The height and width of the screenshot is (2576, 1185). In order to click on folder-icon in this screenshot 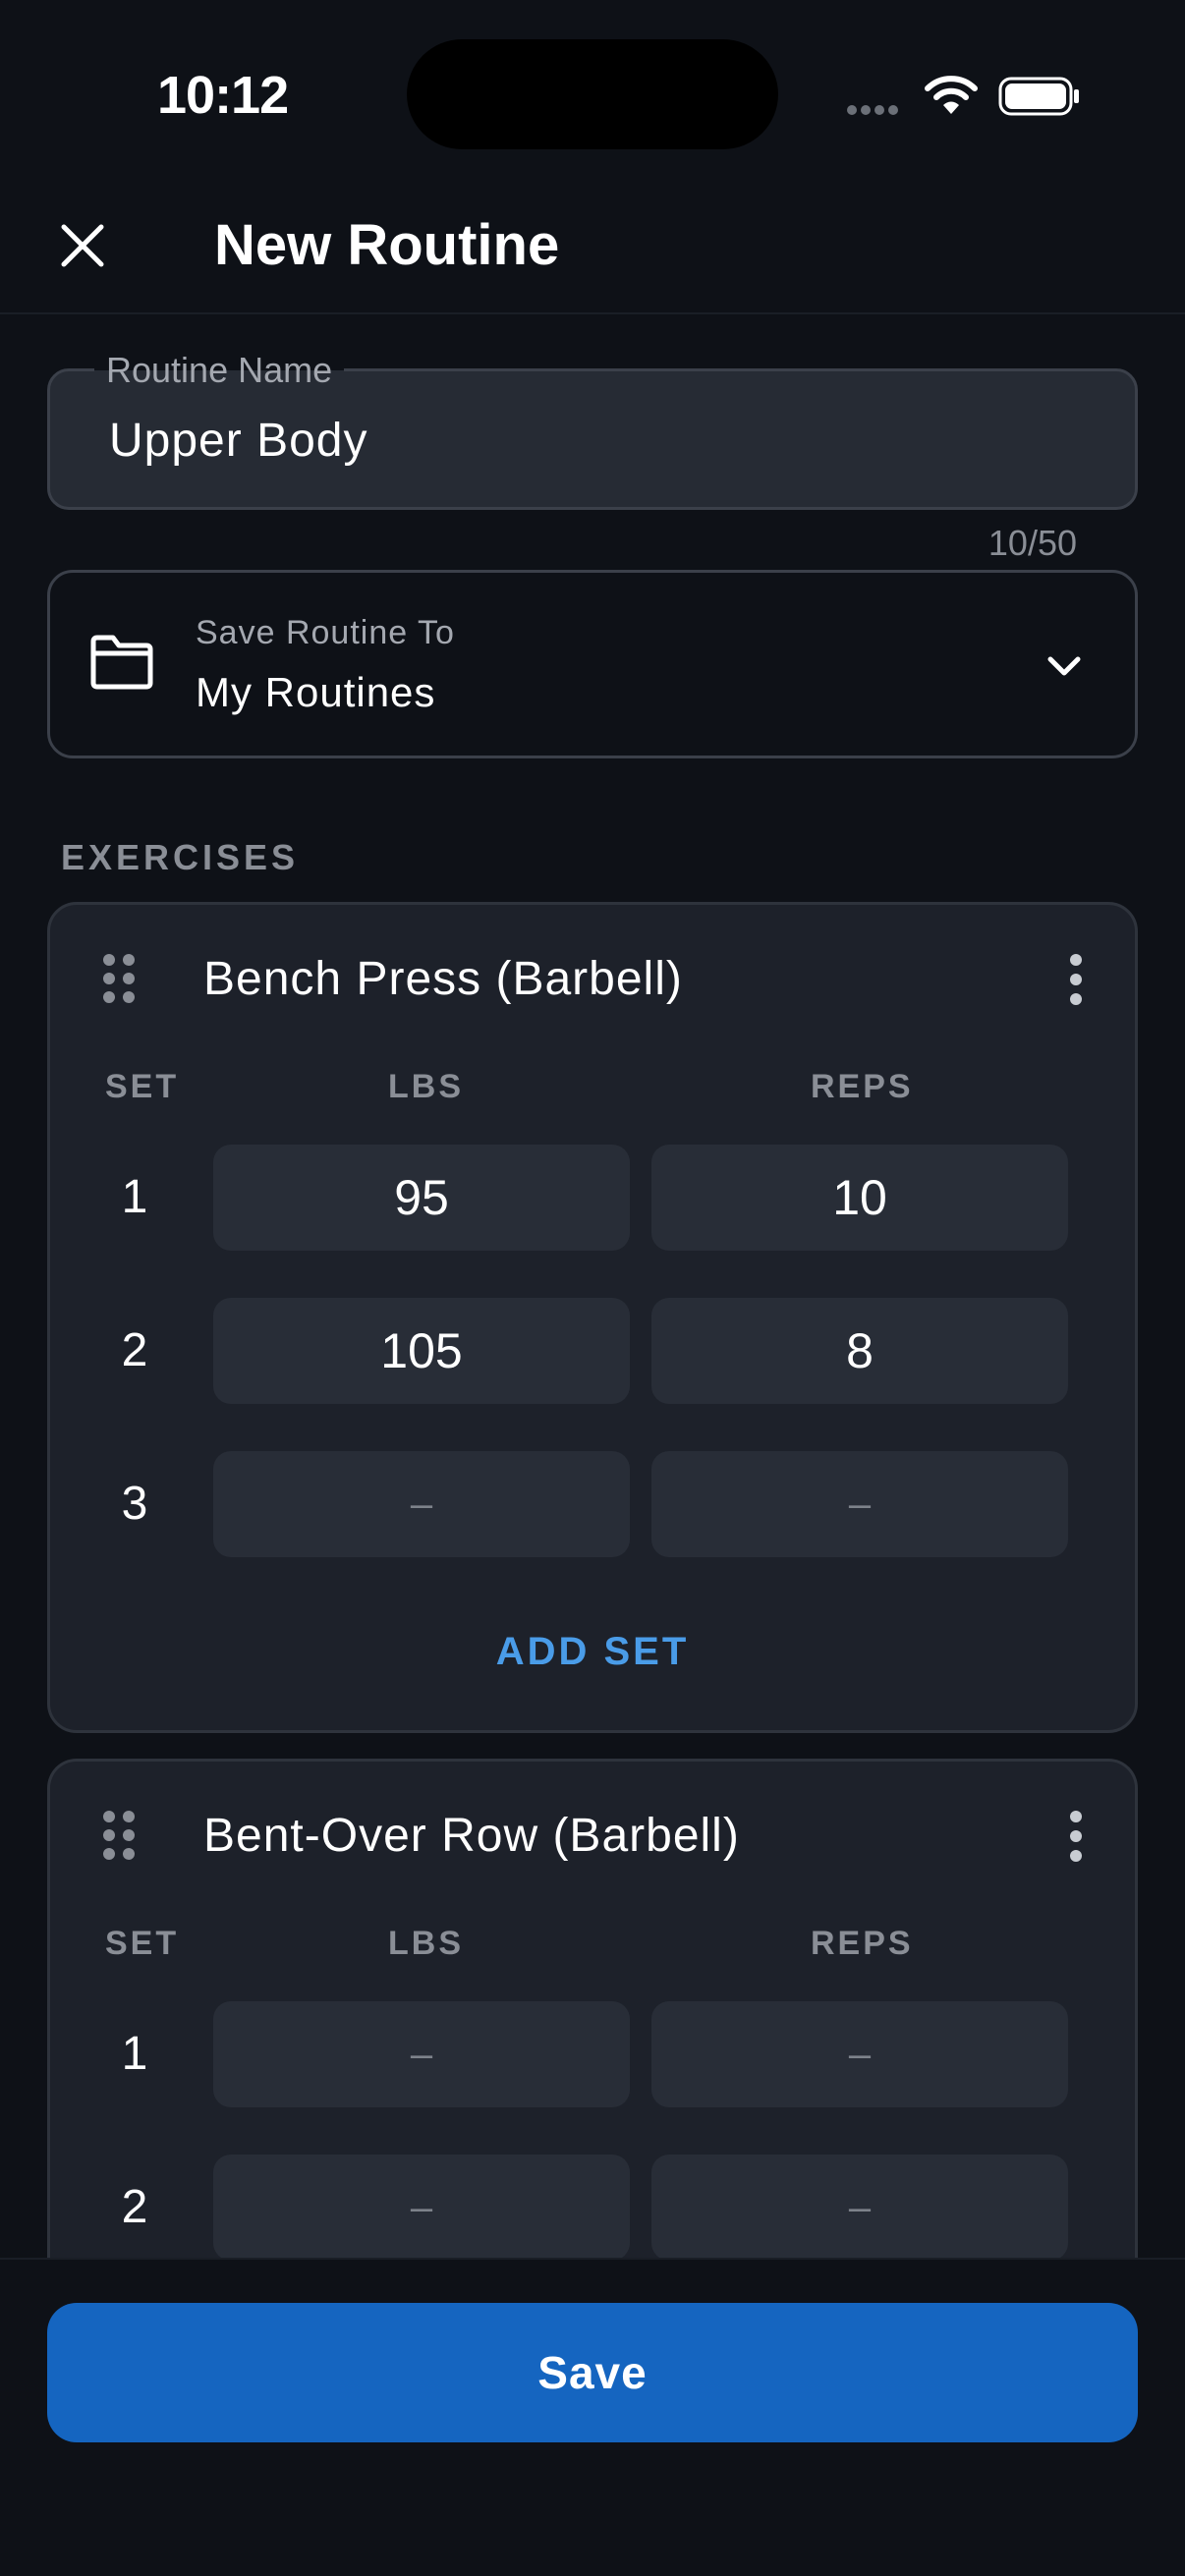, I will do `click(122, 662)`.